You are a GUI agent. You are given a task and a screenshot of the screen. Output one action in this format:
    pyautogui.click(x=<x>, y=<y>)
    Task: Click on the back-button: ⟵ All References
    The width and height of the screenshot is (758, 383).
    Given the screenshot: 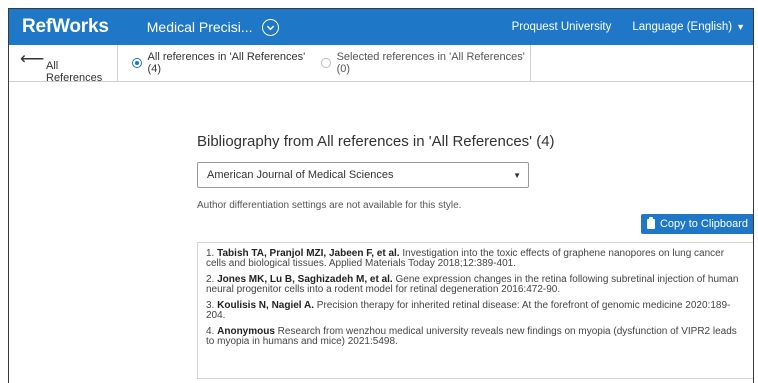 What is the action you would take?
    pyautogui.click(x=63, y=64)
    